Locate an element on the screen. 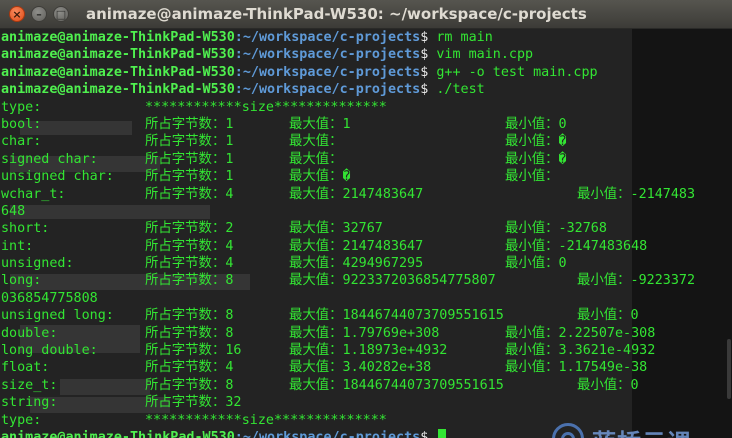 The width and height of the screenshot is (732, 438). type-cell: short: is located at coordinates (25, 229).